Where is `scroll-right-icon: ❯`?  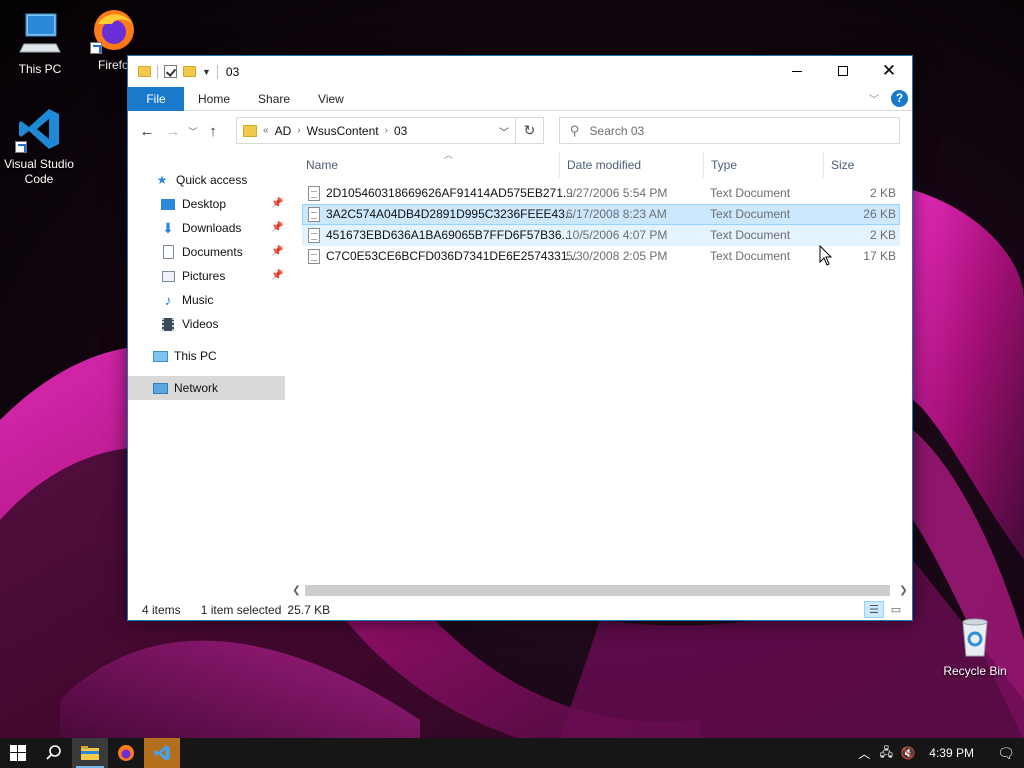
scroll-right-icon: ❯ is located at coordinates (903, 590).